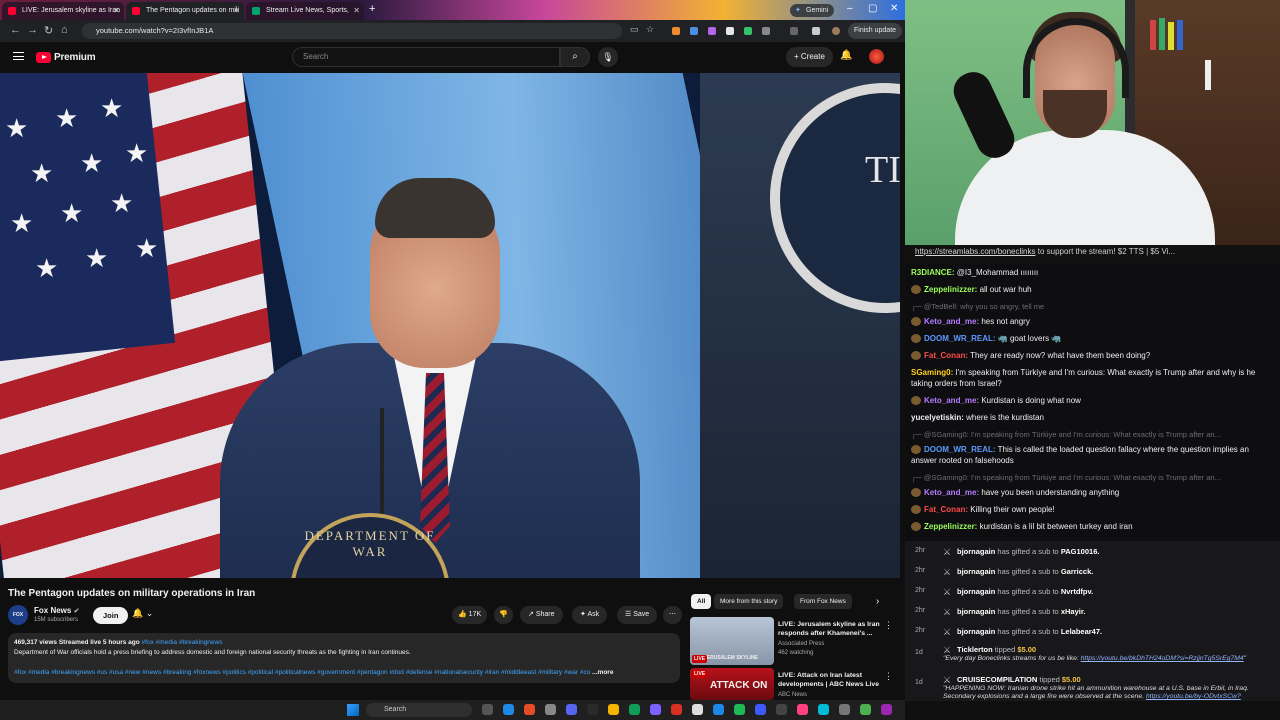 This screenshot has width=1280, height=720. What do you see at coordinates (32, 30) in the screenshot?
I see `forward-icon: →` at bounding box center [32, 30].